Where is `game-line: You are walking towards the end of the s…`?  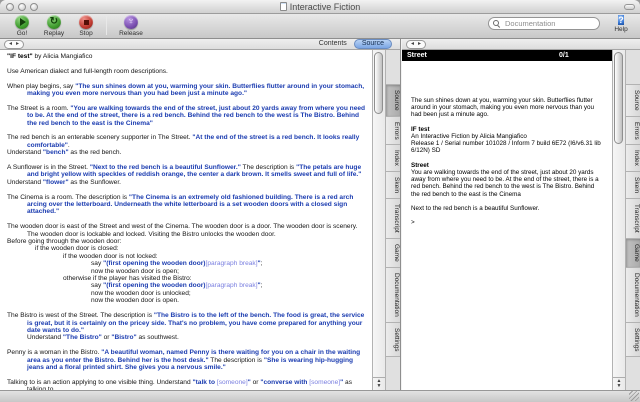
game-line: You are walking towards the end of the s… is located at coordinates (505, 183).